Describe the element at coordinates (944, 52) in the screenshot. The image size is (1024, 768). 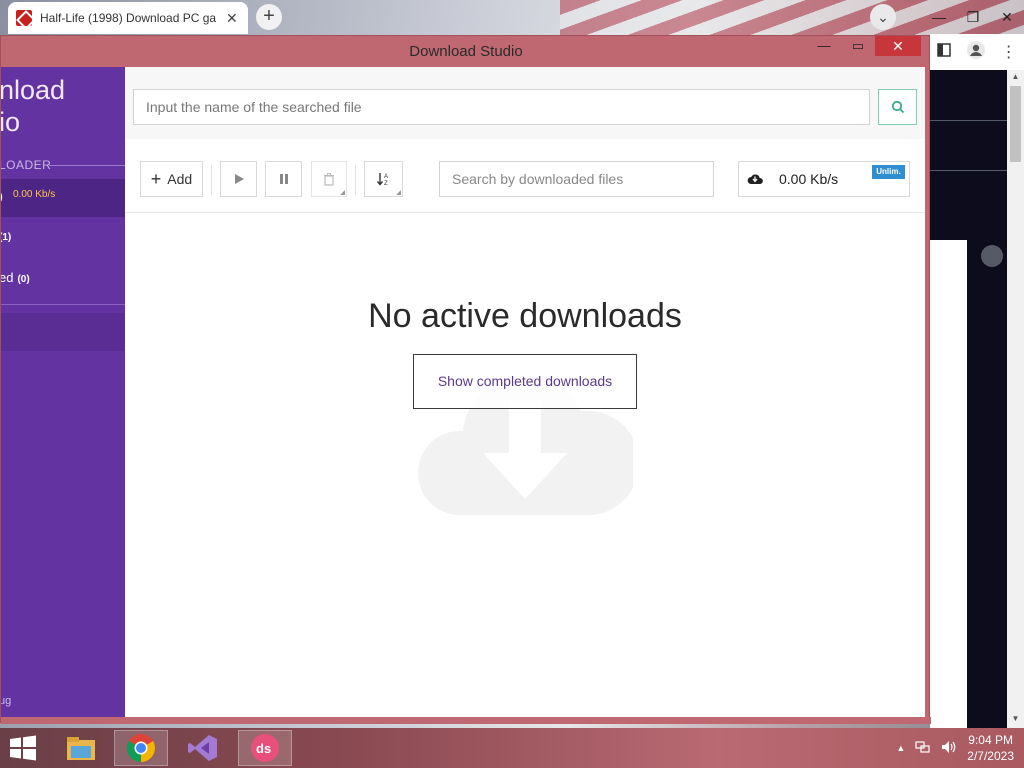
I see `sidebar-toggle-icon` at that location.